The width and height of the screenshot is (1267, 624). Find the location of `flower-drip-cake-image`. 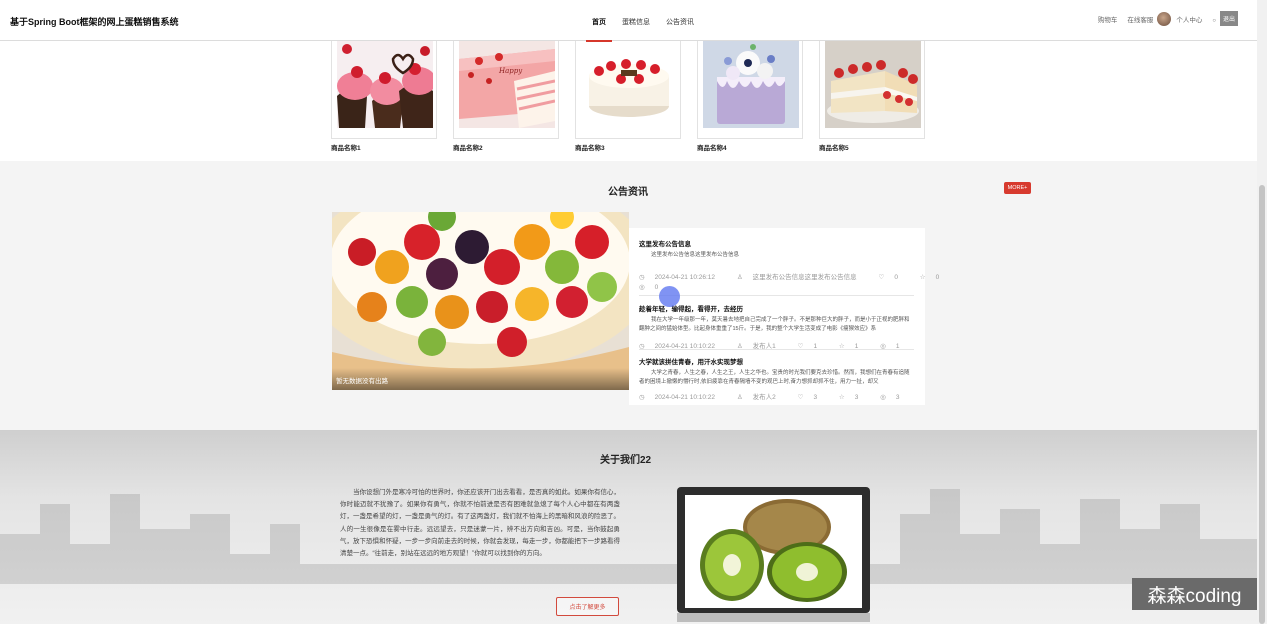

flower-drip-cake-image is located at coordinates (751, 84).